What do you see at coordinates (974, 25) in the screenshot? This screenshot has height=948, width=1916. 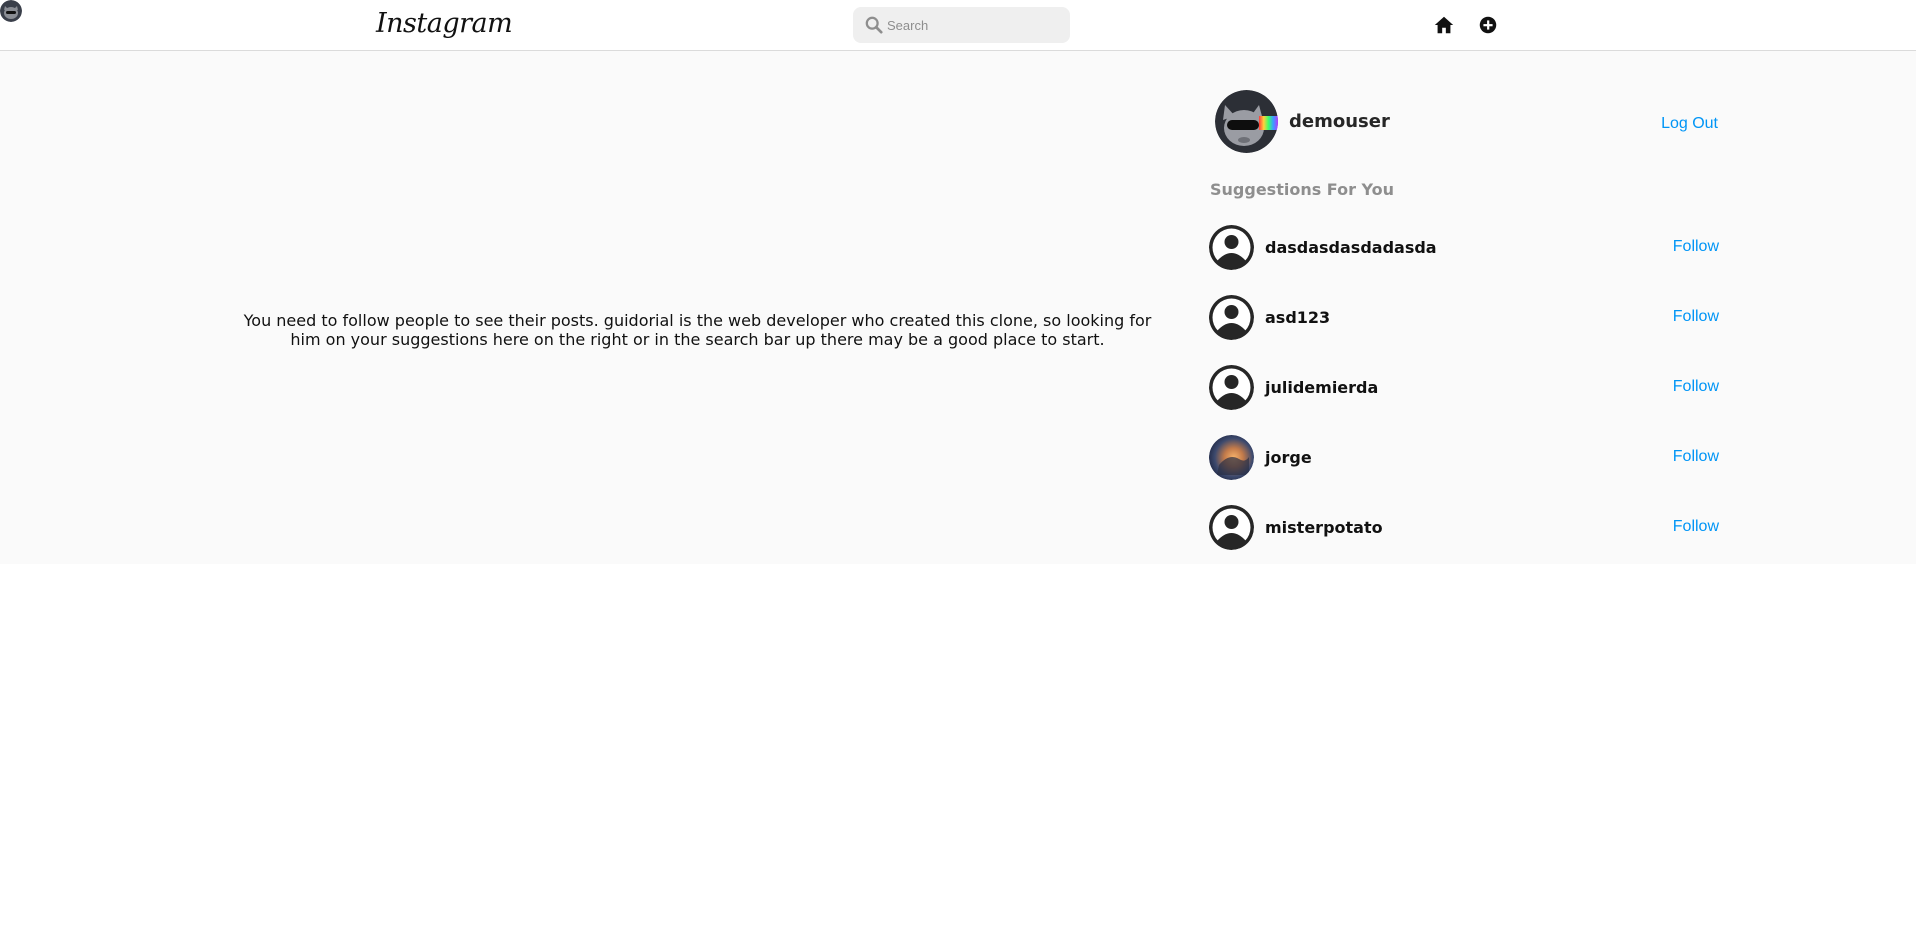 I see `search-input` at bounding box center [974, 25].